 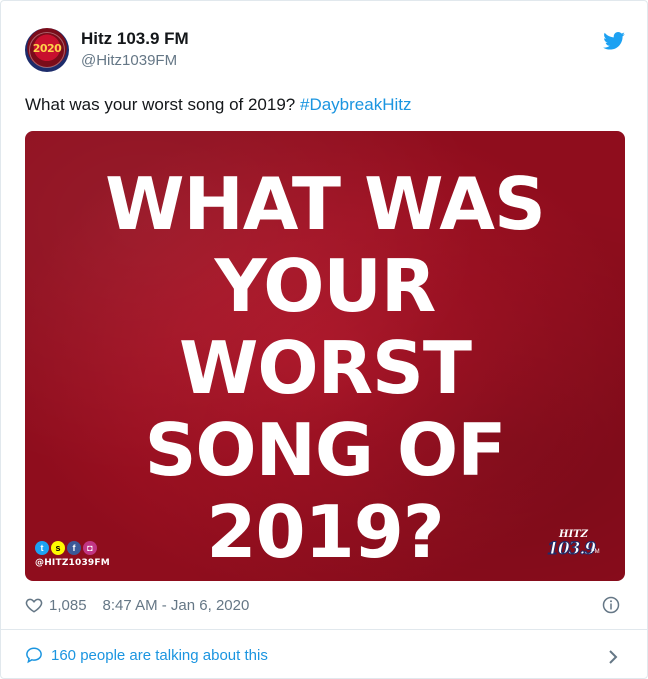 I want to click on conversation-link: 160 people are talking about this, so click(x=146, y=655).